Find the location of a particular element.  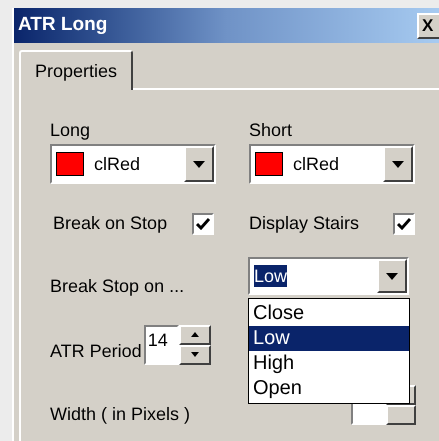

tab: Properties is located at coordinates (76, 70).